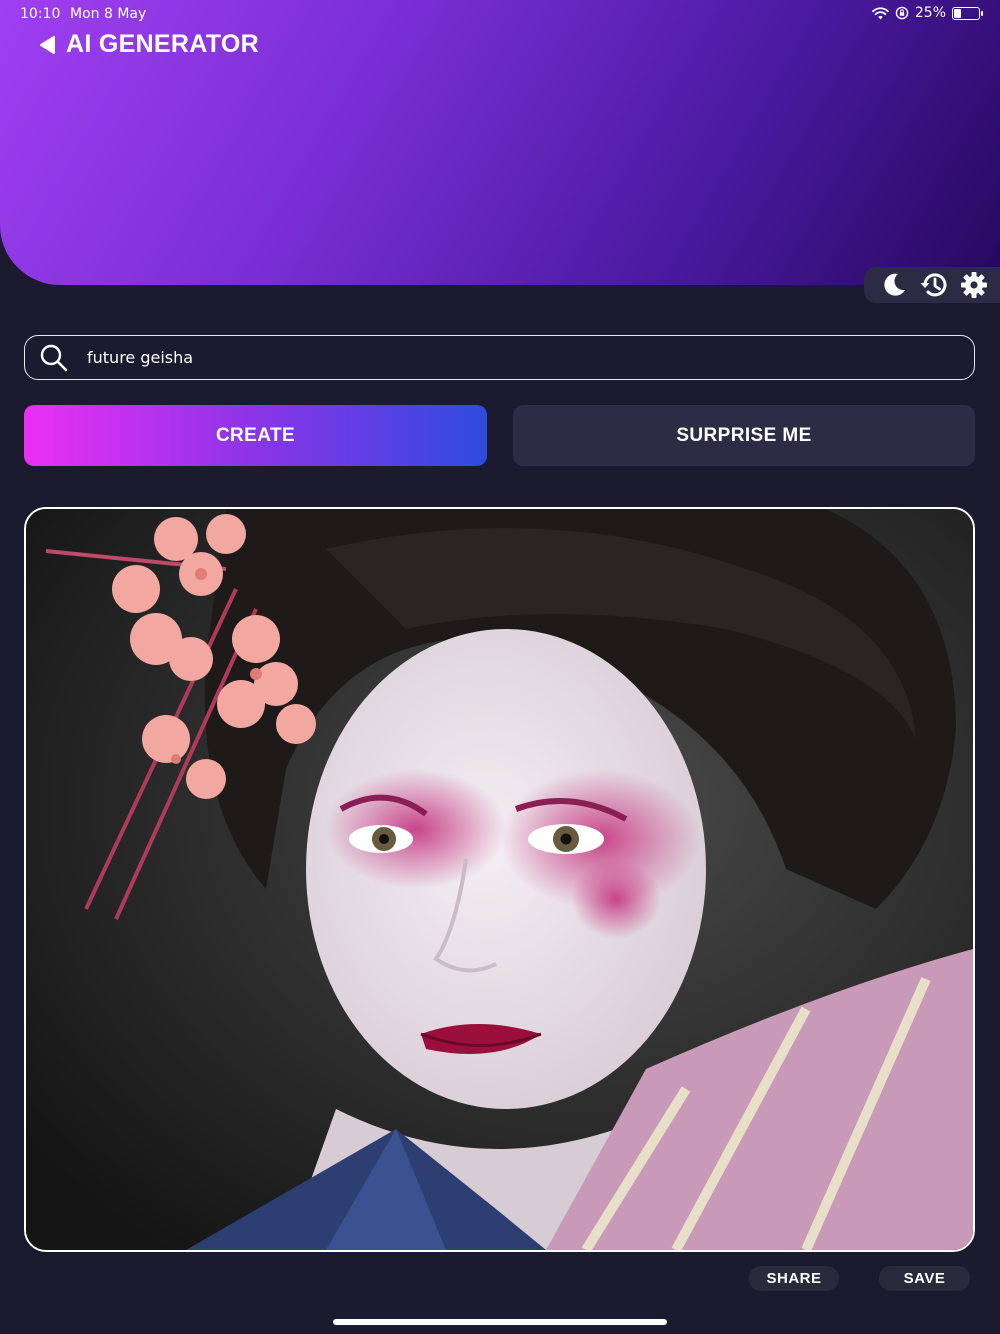  I want to click on home-indicator, so click(500, 1322).